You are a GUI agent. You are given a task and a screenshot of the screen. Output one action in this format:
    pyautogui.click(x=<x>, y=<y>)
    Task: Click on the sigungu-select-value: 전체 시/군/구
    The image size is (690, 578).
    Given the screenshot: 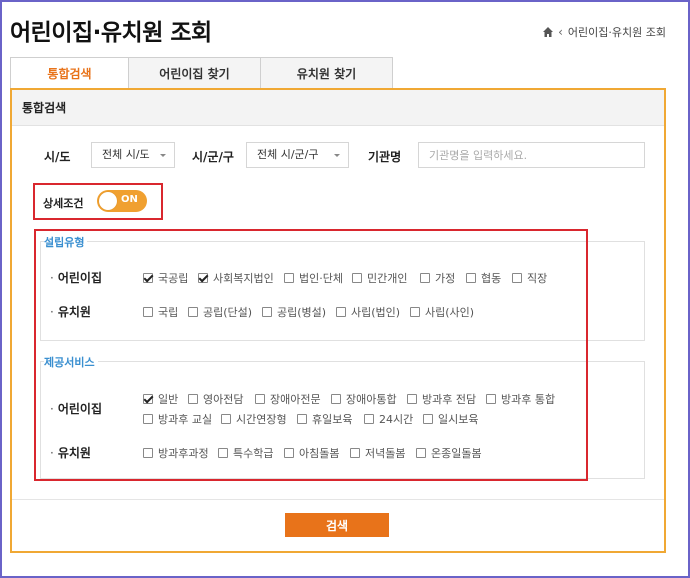 What is the action you would take?
    pyautogui.click(x=288, y=154)
    